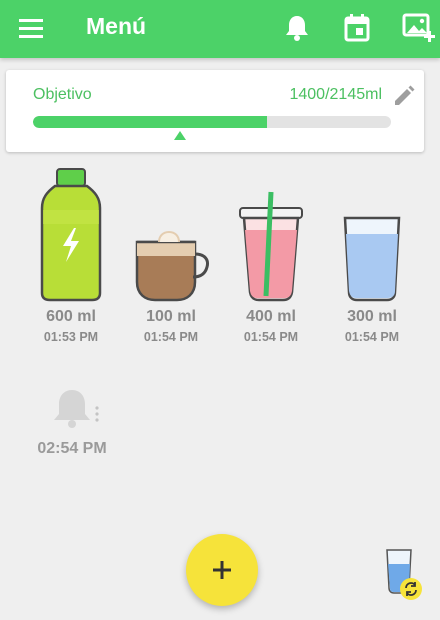 This screenshot has width=440, height=620. Describe the element at coordinates (417, 28) in the screenshot. I see `add-image-icon` at that location.